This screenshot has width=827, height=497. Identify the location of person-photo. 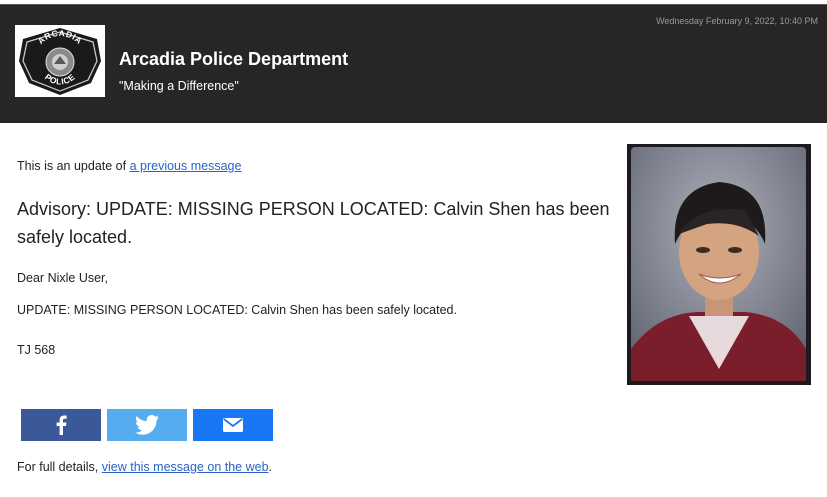
(719, 264).